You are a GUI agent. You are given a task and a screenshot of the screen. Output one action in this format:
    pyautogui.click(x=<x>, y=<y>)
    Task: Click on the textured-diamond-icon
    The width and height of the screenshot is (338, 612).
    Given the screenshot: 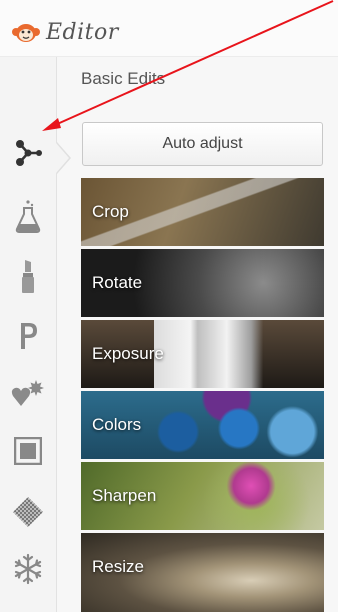 What is the action you would take?
    pyautogui.click(x=28, y=512)
    